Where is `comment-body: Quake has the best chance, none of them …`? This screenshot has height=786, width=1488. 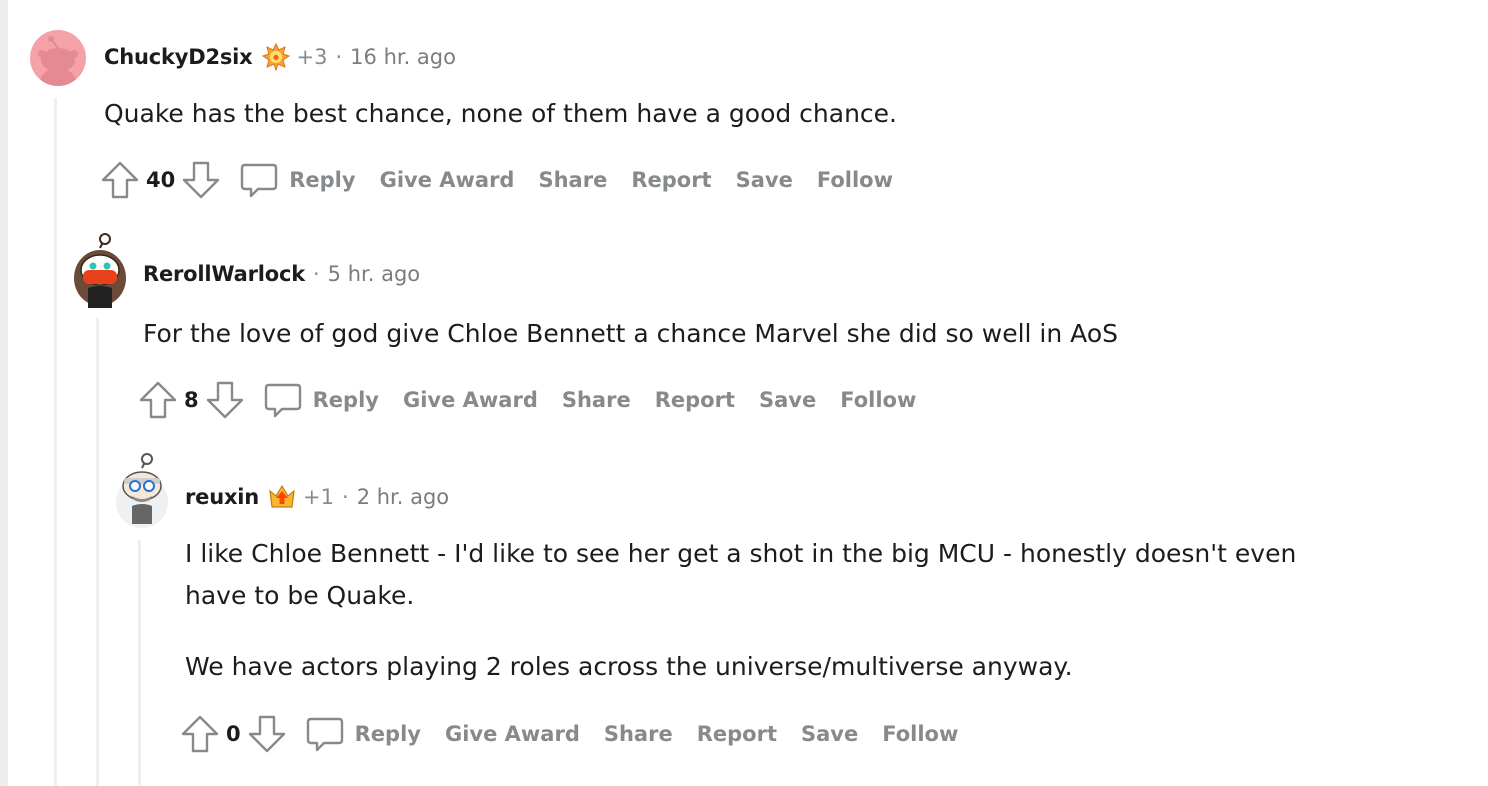
comment-body: Quake has the best chance, none of them … is located at coordinates (500, 114).